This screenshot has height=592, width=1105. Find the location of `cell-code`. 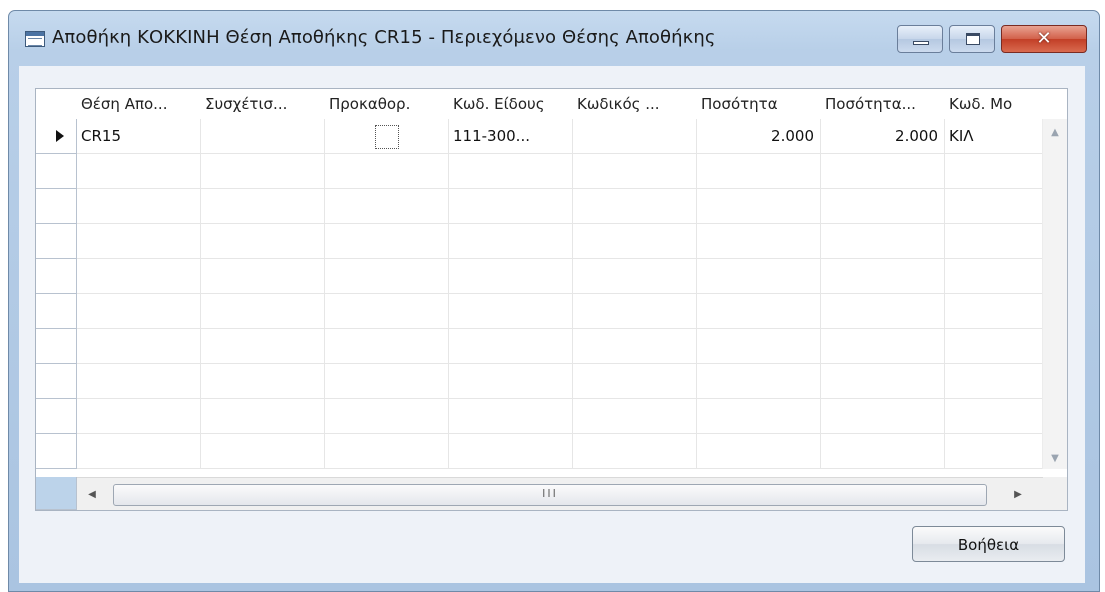

cell-code is located at coordinates (635, 136).